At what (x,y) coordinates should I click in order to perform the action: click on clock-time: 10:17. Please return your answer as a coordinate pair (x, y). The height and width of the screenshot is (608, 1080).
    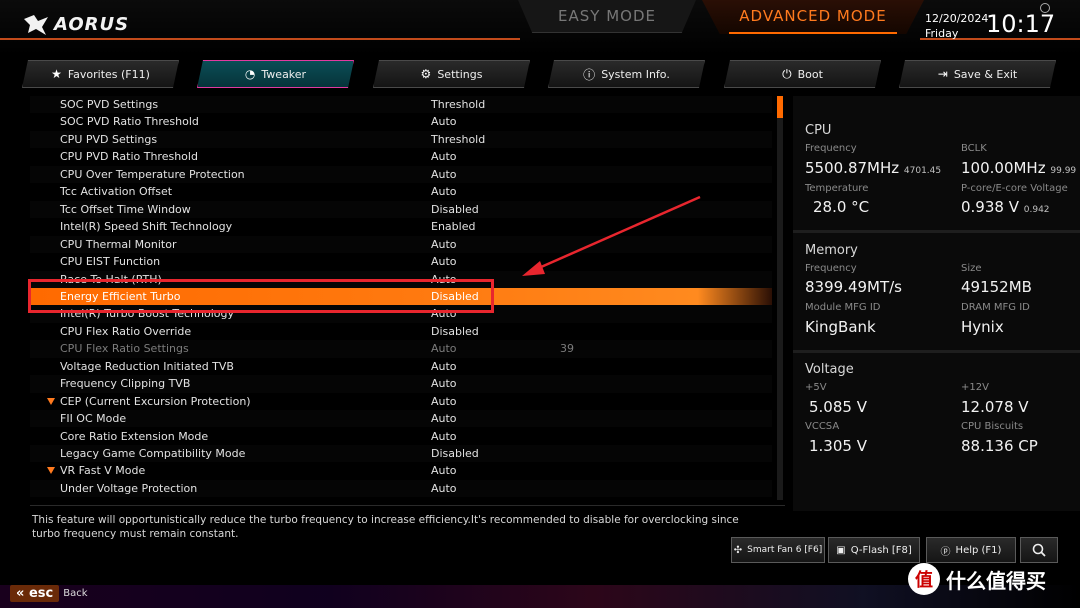
    Looking at the image, I should click on (1021, 24).